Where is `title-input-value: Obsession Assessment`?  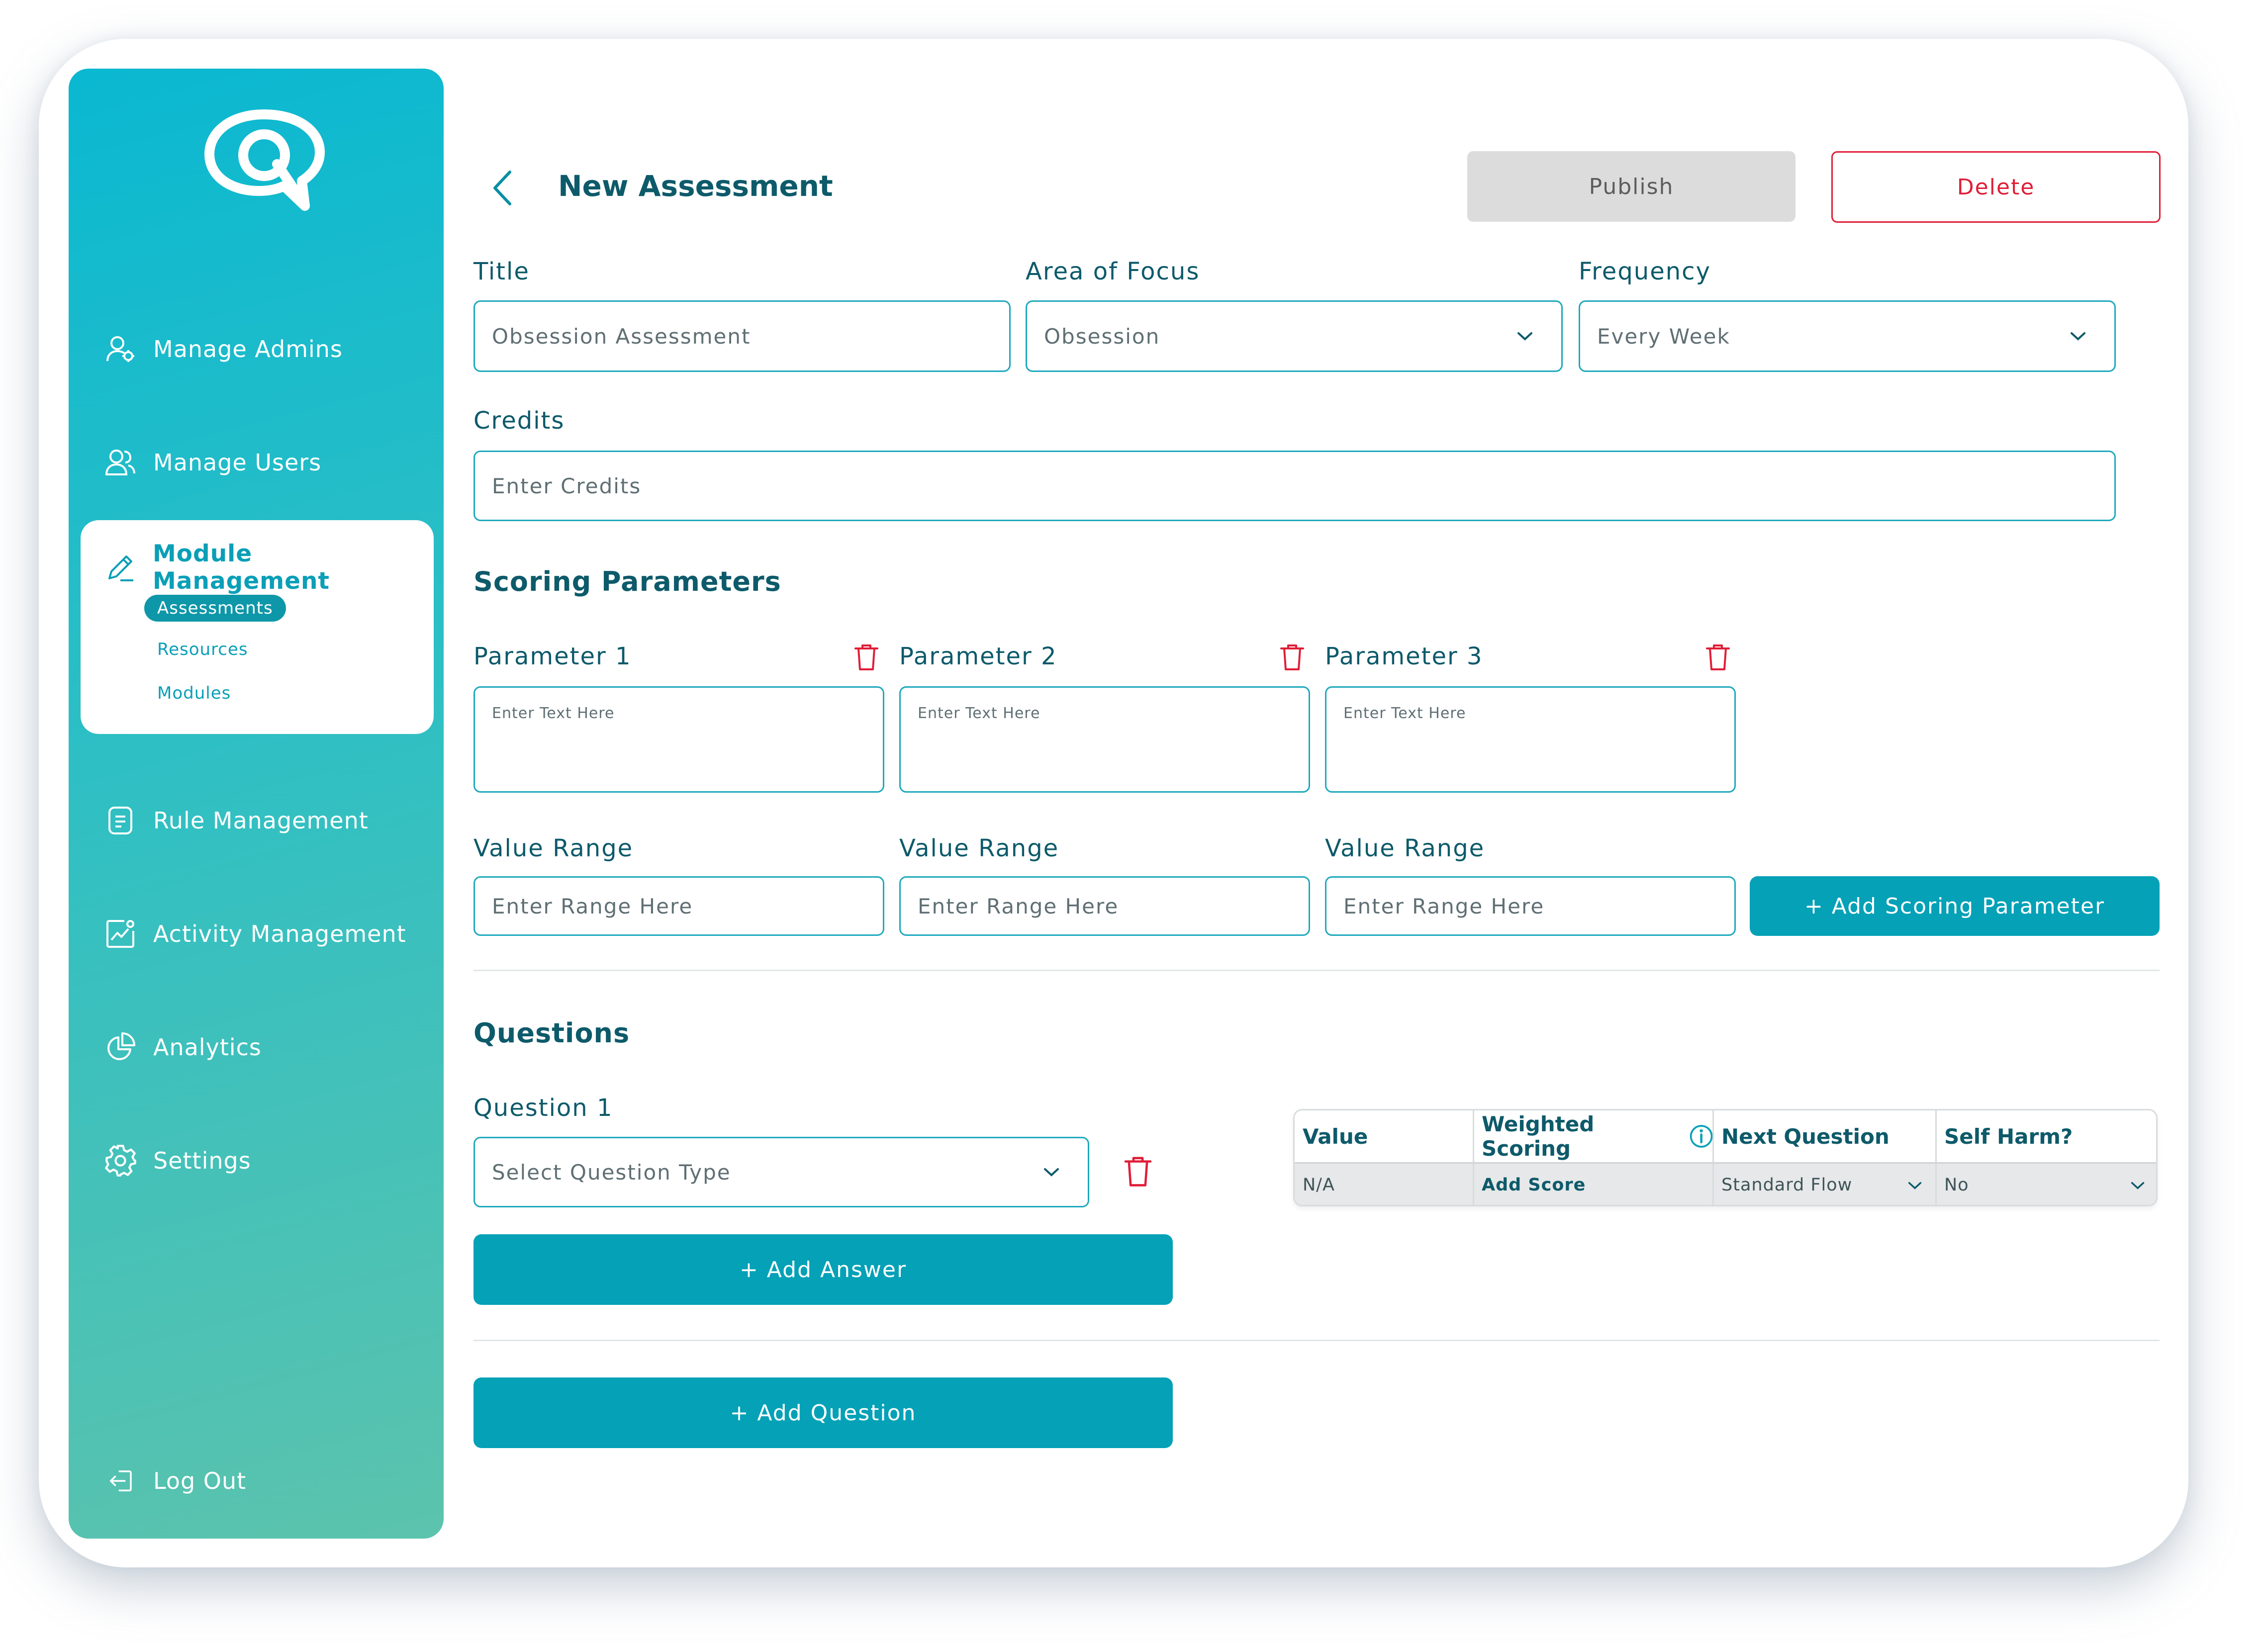 title-input-value: Obsession Assessment is located at coordinates (621, 336).